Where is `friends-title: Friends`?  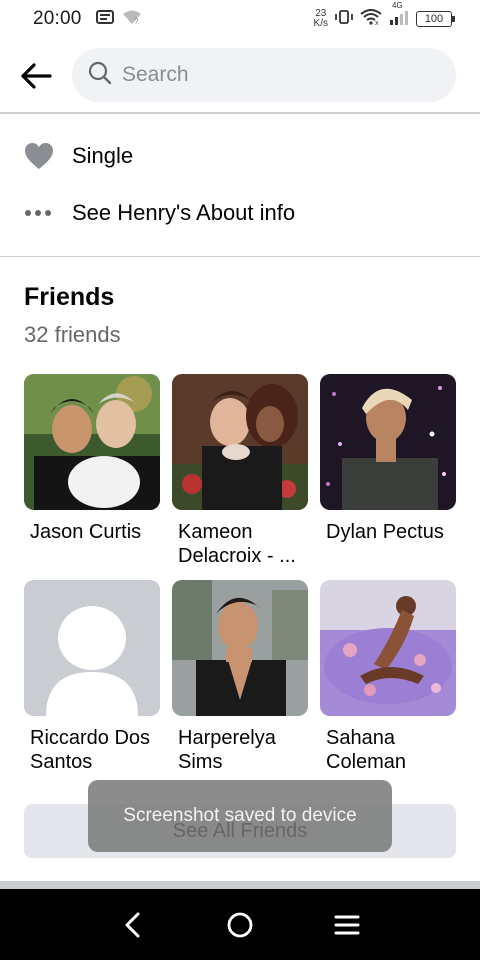 friends-title: Friends is located at coordinates (69, 297).